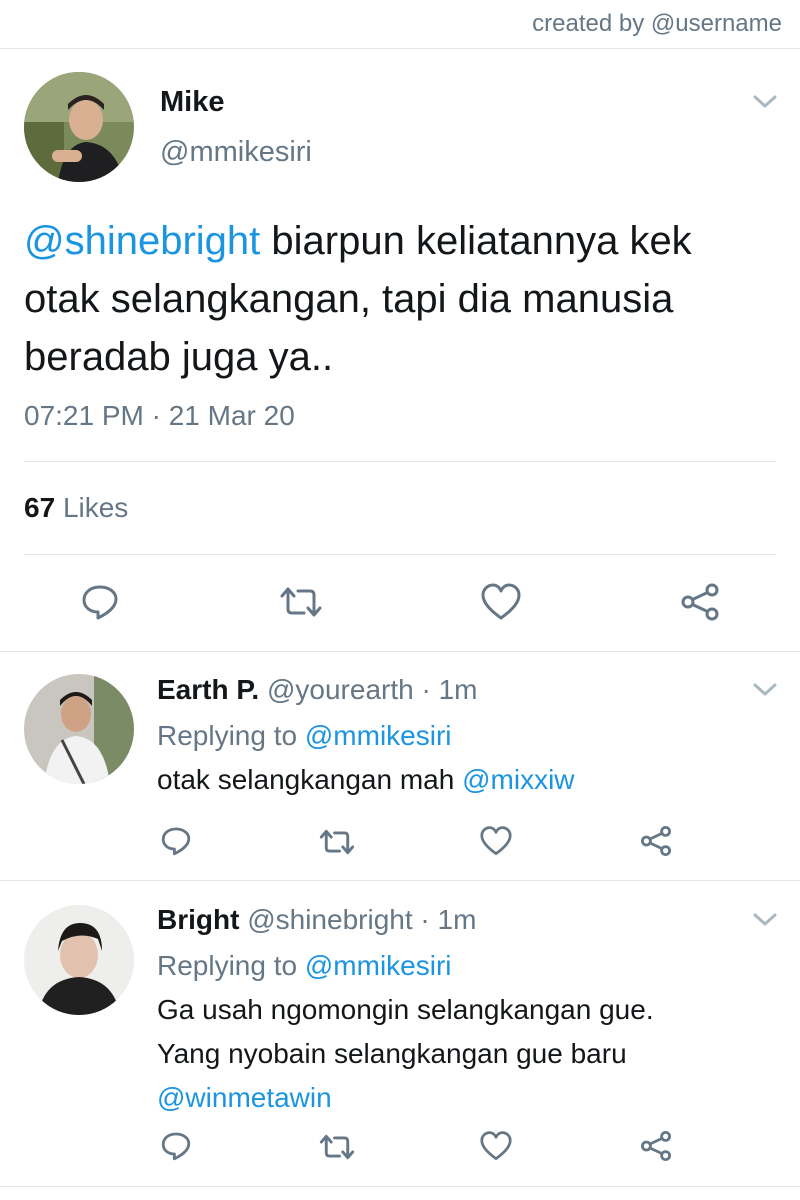  I want to click on tweet-text-line2: otak selangkangan, tapi dia manusia, so click(349, 299).